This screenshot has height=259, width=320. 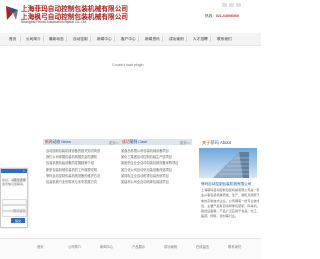 I want to click on footer-link: 联系我们, so click(x=234, y=246).